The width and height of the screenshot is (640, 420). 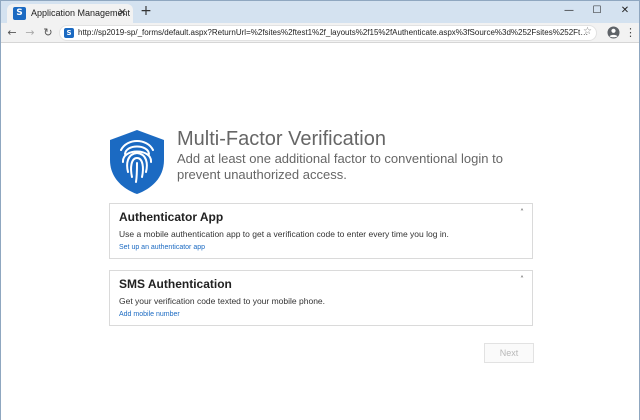 I want to click on close-tab-icon: ✕, so click(x=122, y=12).